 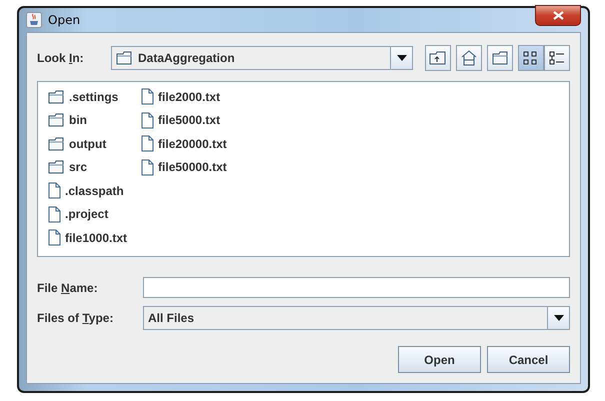 What do you see at coordinates (93, 97) in the screenshot?
I see `folder-name: .settings` at bounding box center [93, 97].